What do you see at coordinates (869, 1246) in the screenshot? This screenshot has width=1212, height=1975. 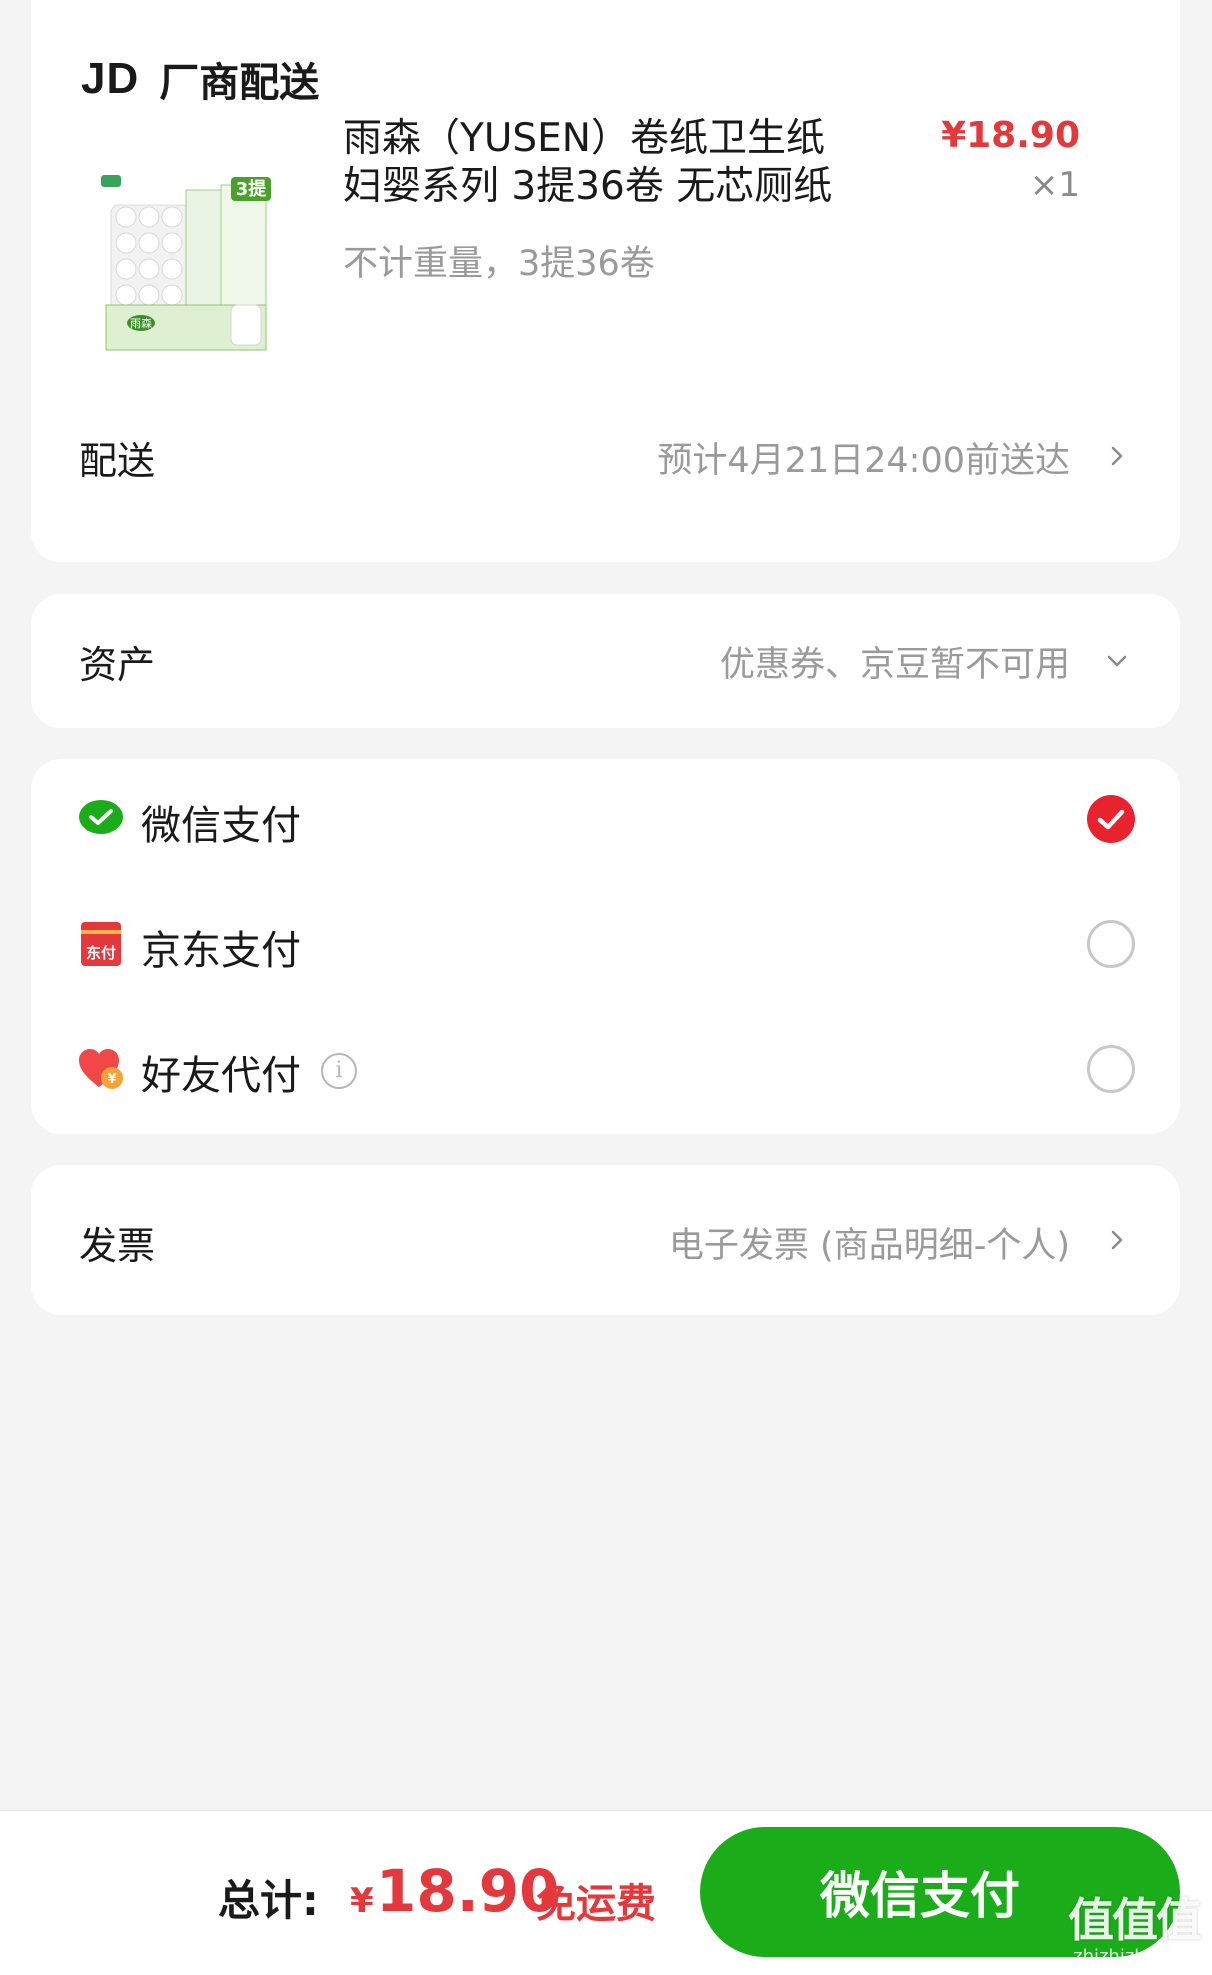 I see `invoice-value: 电子发票 (商品明细-个人)` at bounding box center [869, 1246].